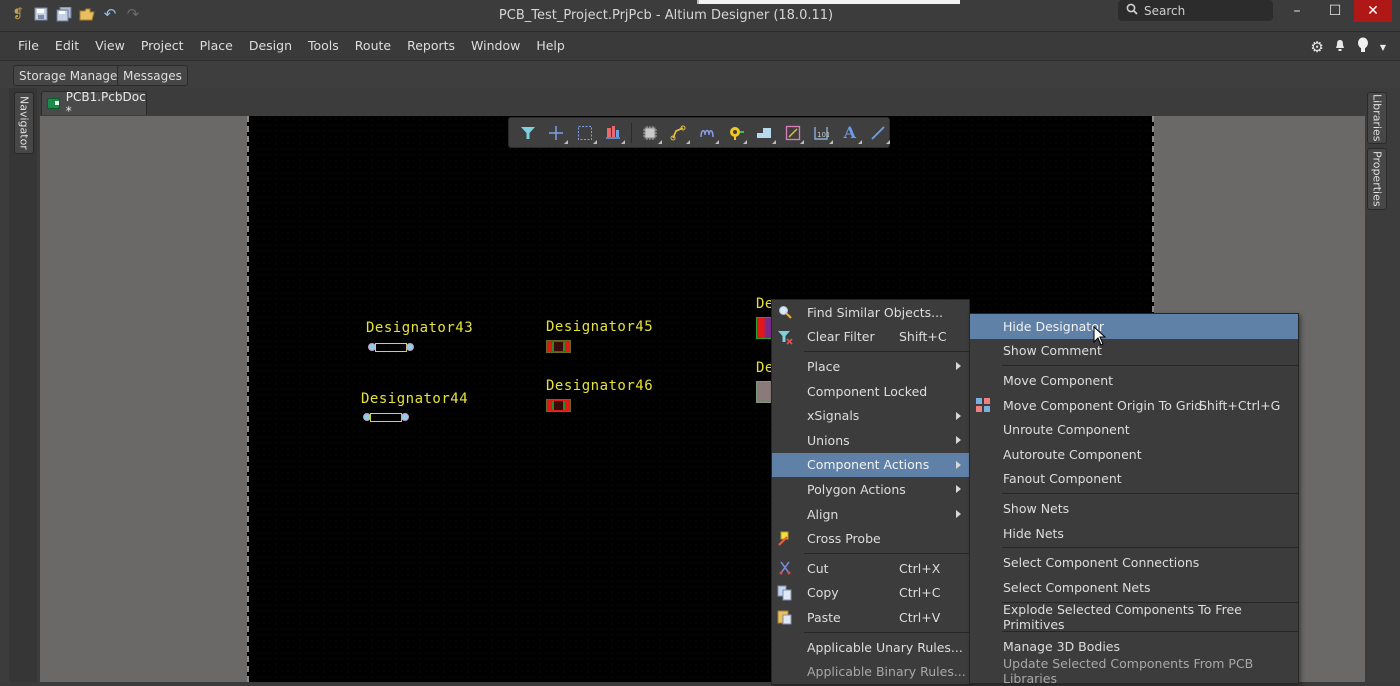  I want to click on svg-text: 101, so click(823, 135).